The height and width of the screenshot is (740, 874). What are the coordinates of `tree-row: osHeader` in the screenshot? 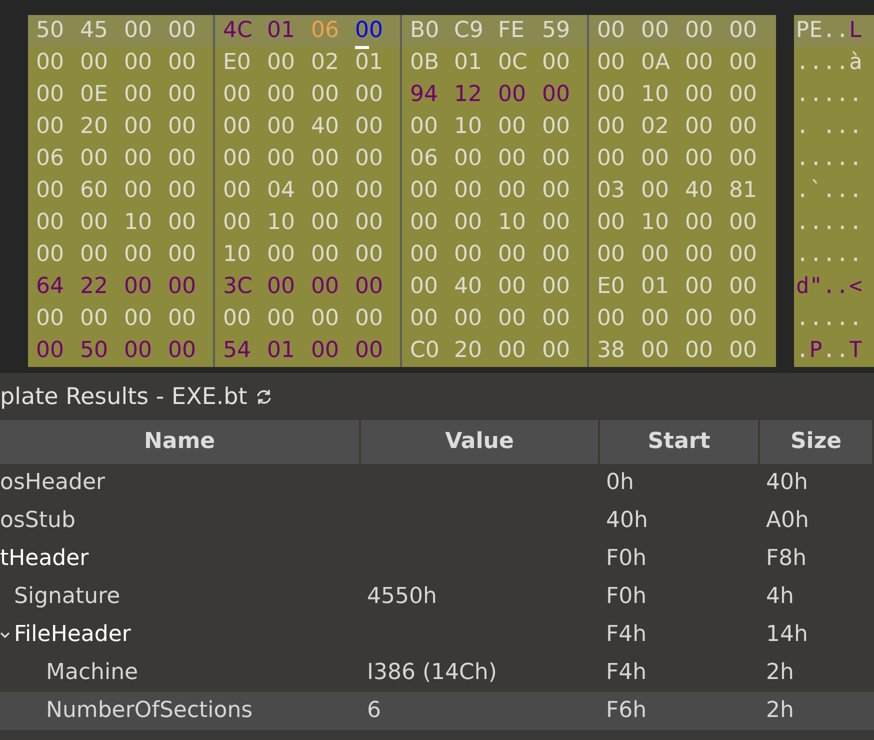 It's located at (180, 483).